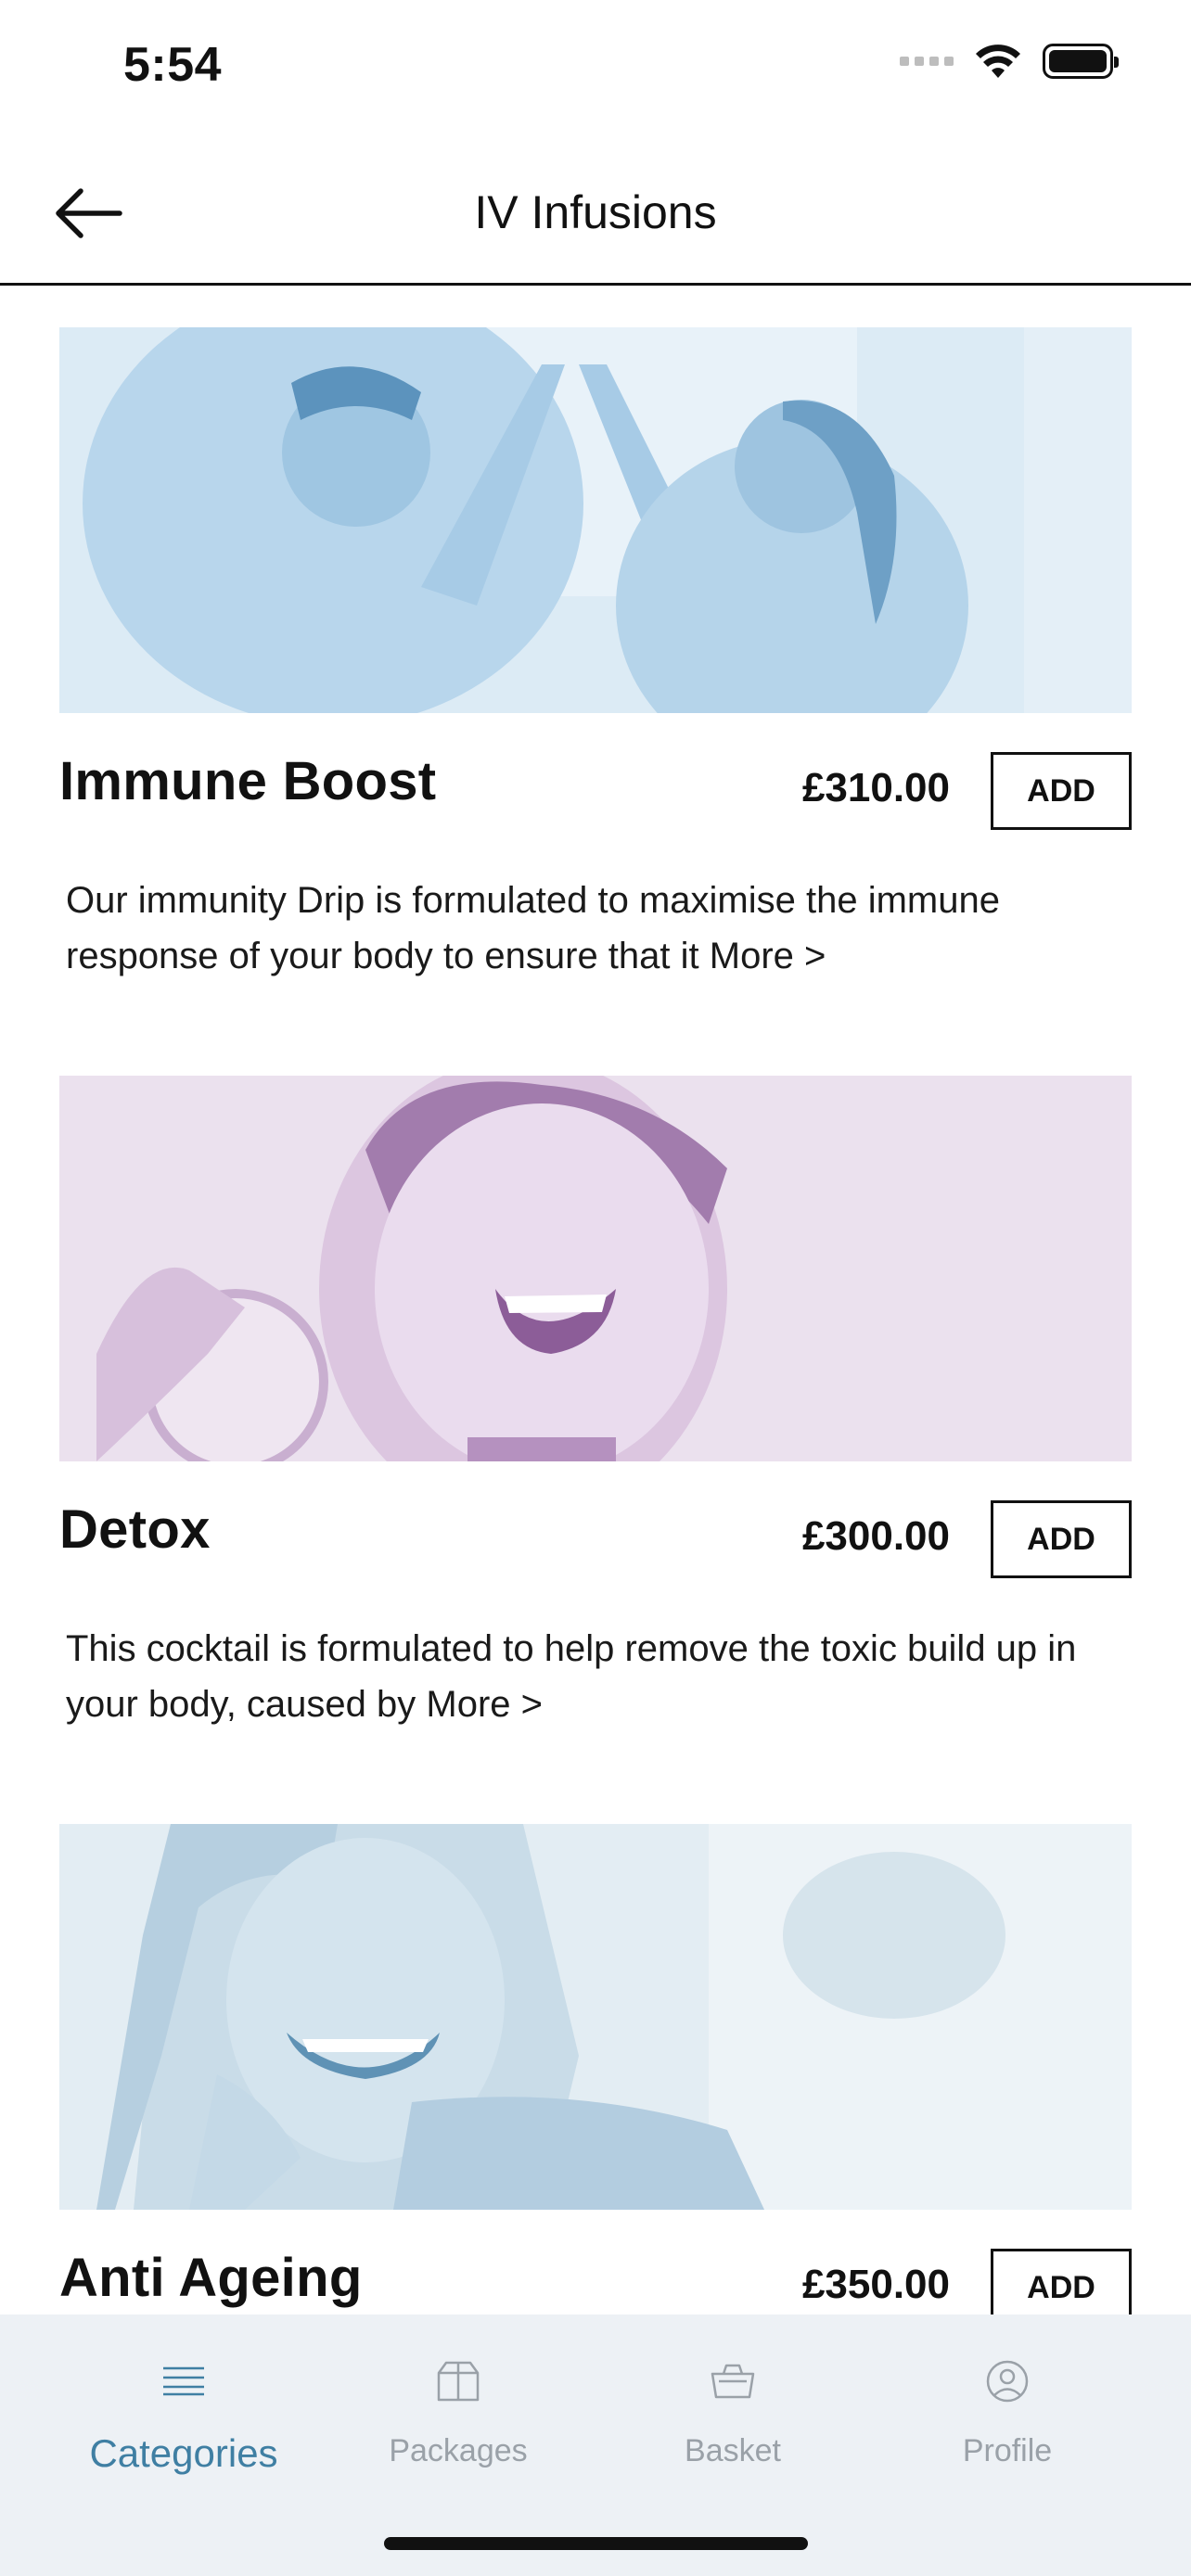 The width and height of the screenshot is (1191, 2576). Describe the element at coordinates (927, 61) in the screenshot. I see `cellular-signal-icon` at that location.